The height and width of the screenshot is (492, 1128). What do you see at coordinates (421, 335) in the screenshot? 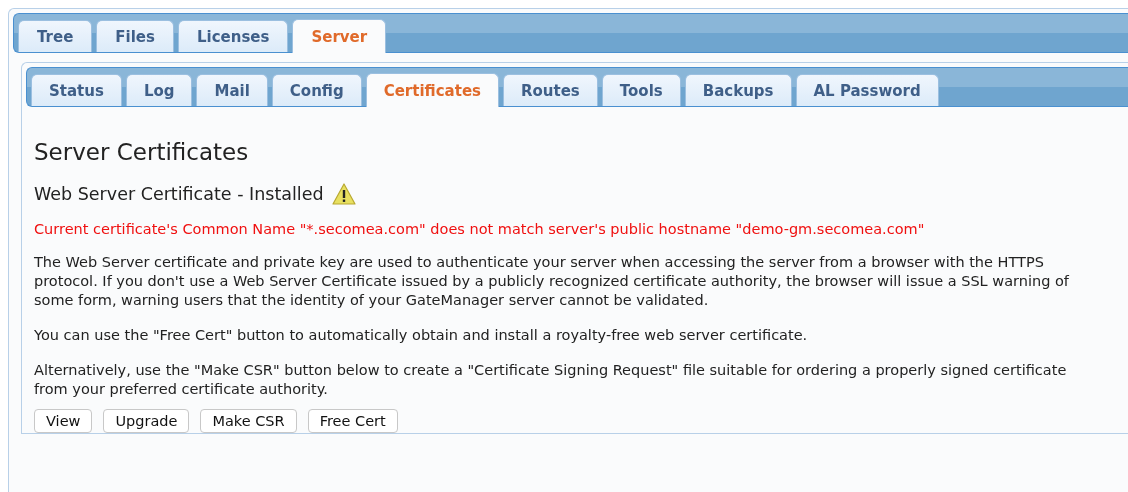
I see `paragraph: You can use the "Free Cert" button to automatically obtain and install a royalty-free web server certificate.` at bounding box center [421, 335].